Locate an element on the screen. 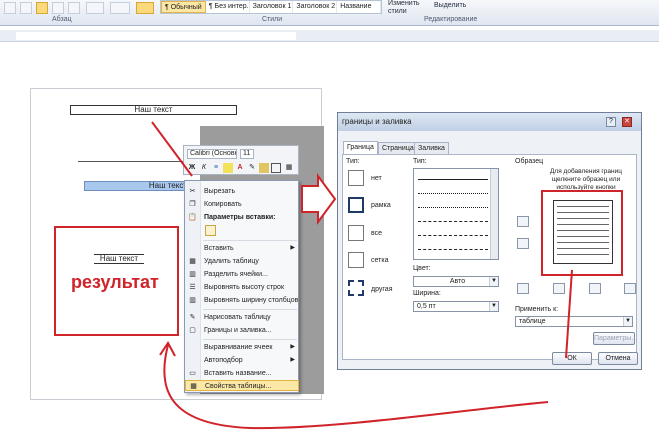 This screenshot has height=433, width=659. annotation-curve is located at coordinates (356, 387).